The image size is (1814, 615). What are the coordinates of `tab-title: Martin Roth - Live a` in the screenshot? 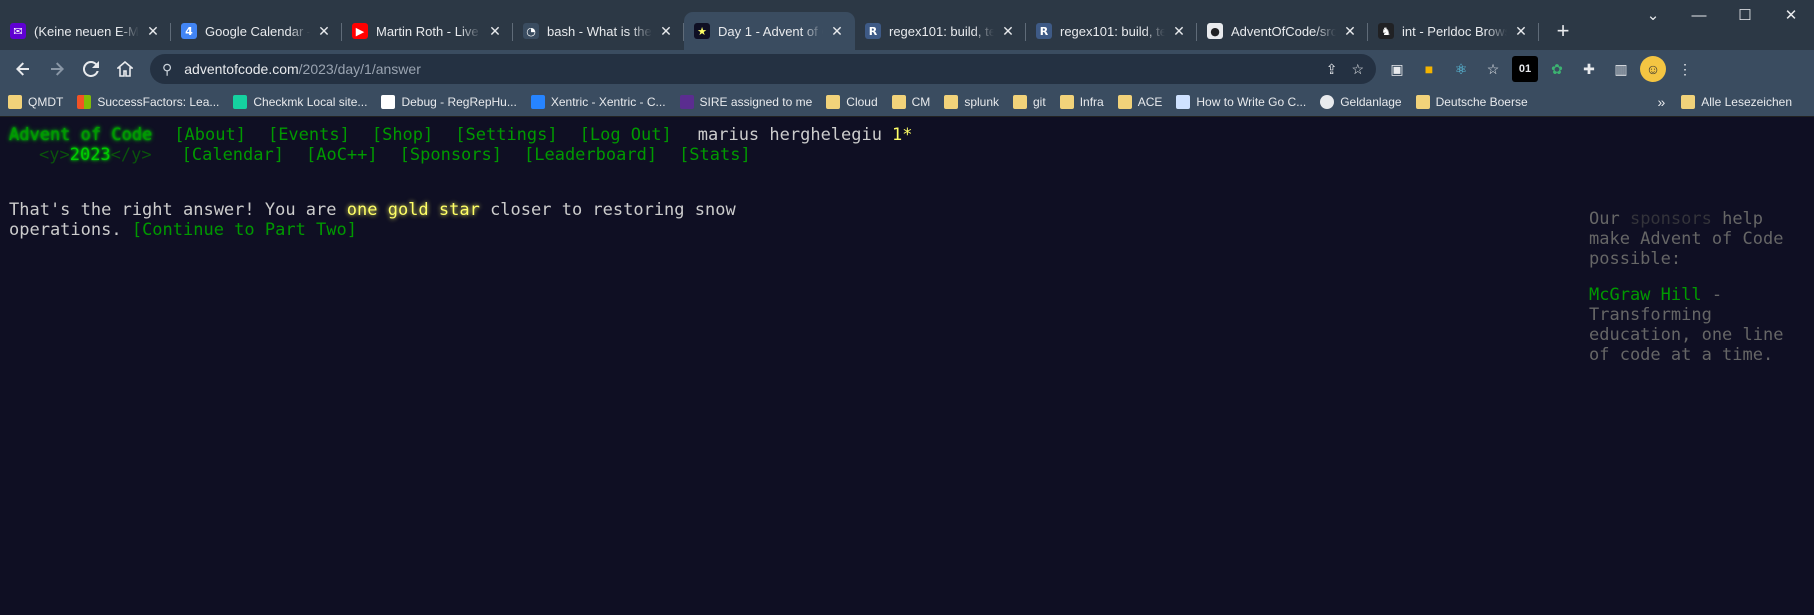 It's located at (428, 31).